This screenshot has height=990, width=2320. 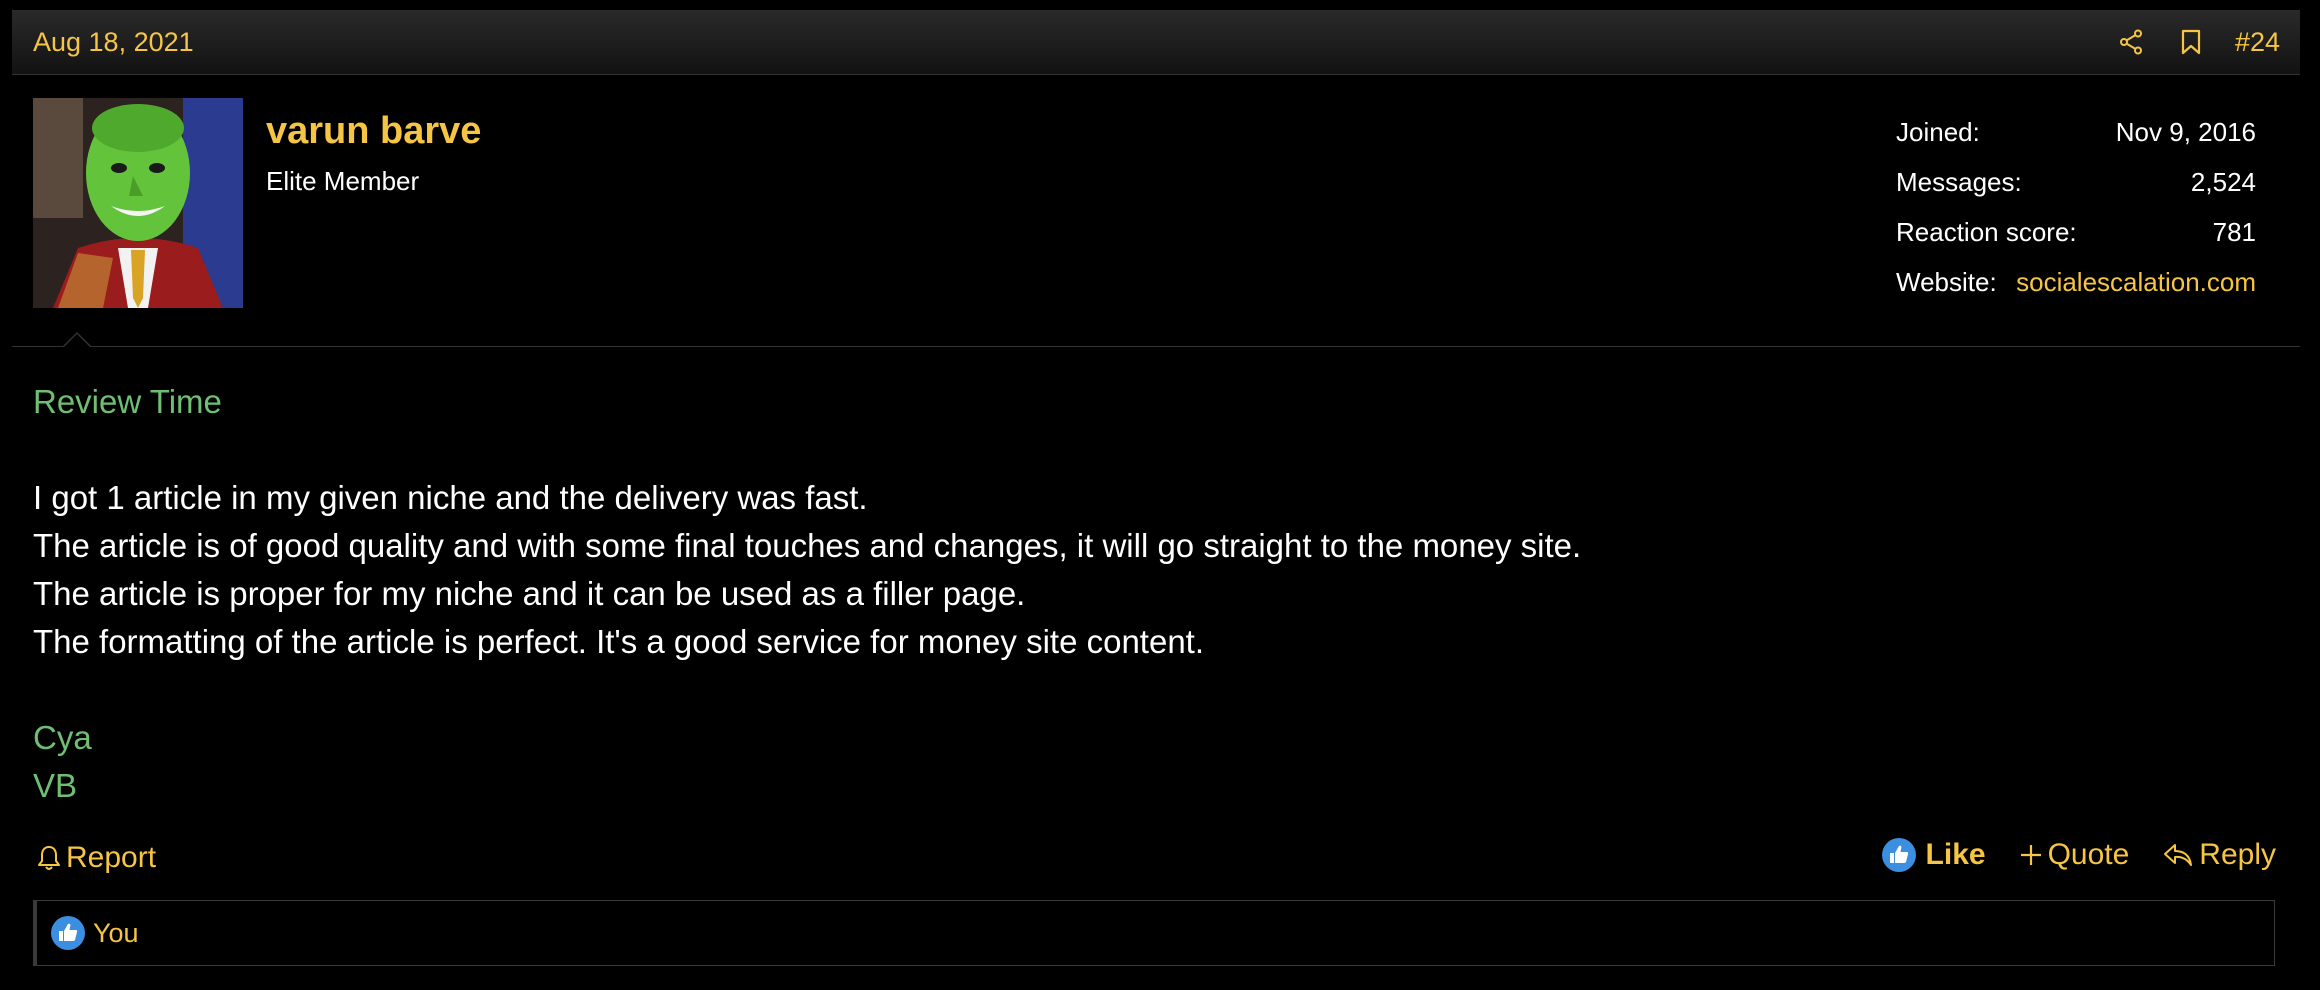 What do you see at coordinates (2076, 140) in the screenshot?
I see `stat-joined: Joined: Nov 9, 2016` at bounding box center [2076, 140].